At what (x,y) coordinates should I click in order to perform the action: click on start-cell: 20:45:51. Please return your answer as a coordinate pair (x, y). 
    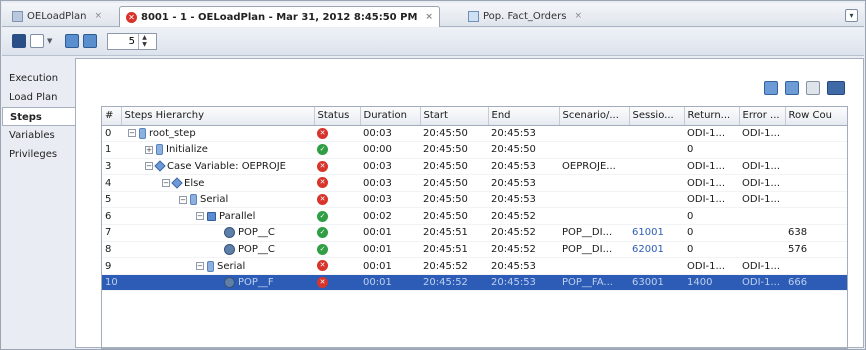
    Looking at the image, I should click on (454, 233).